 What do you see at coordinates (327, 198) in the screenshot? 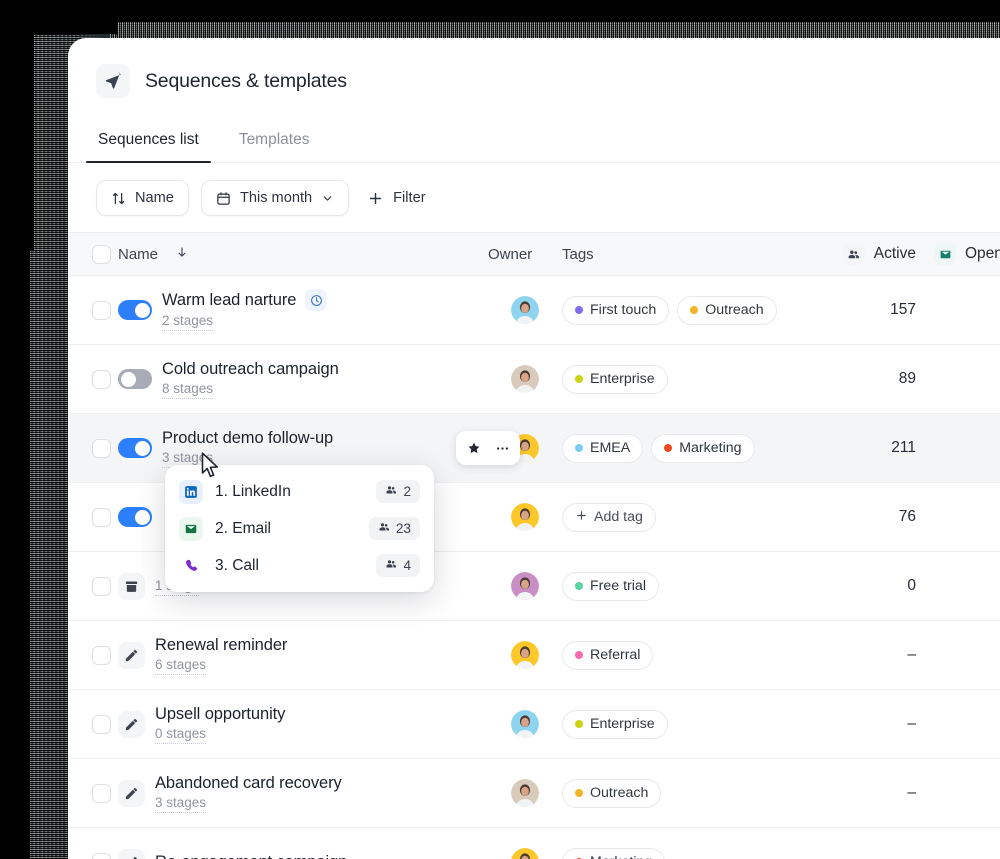
I see `chevron-down-icon` at bounding box center [327, 198].